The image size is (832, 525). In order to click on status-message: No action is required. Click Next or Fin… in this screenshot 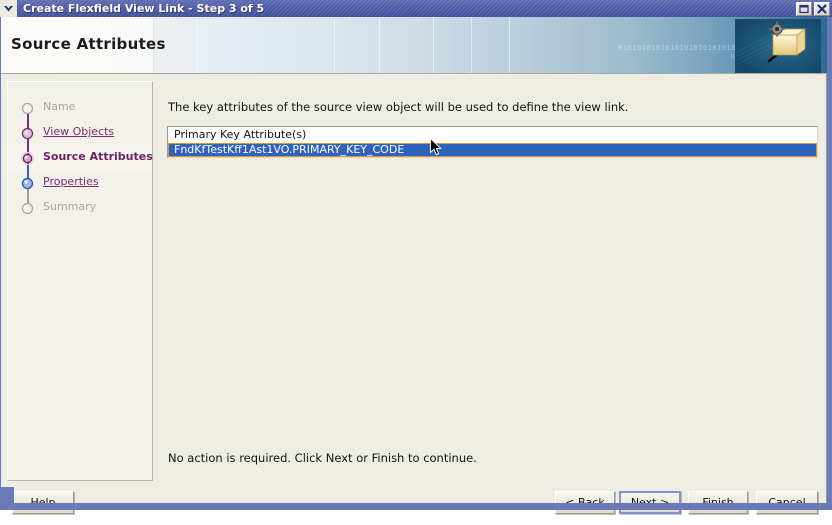, I will do `click(322, 458)`.